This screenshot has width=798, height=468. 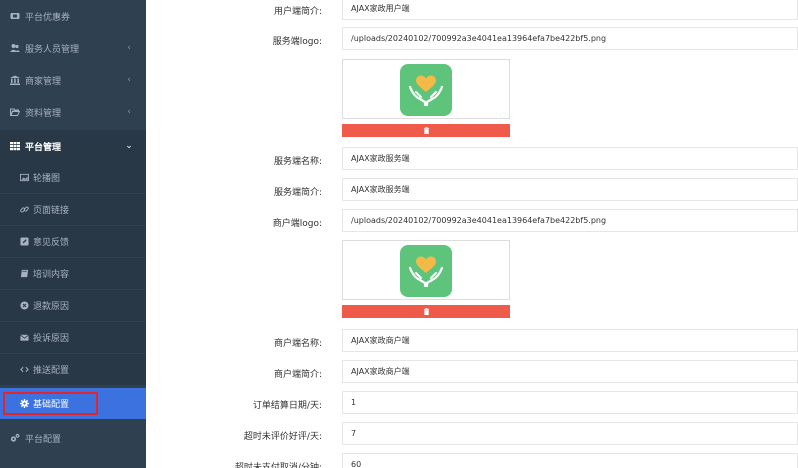 I want to click on sidebar-item-page-links: 页面链接, so click(x=73, y=209).